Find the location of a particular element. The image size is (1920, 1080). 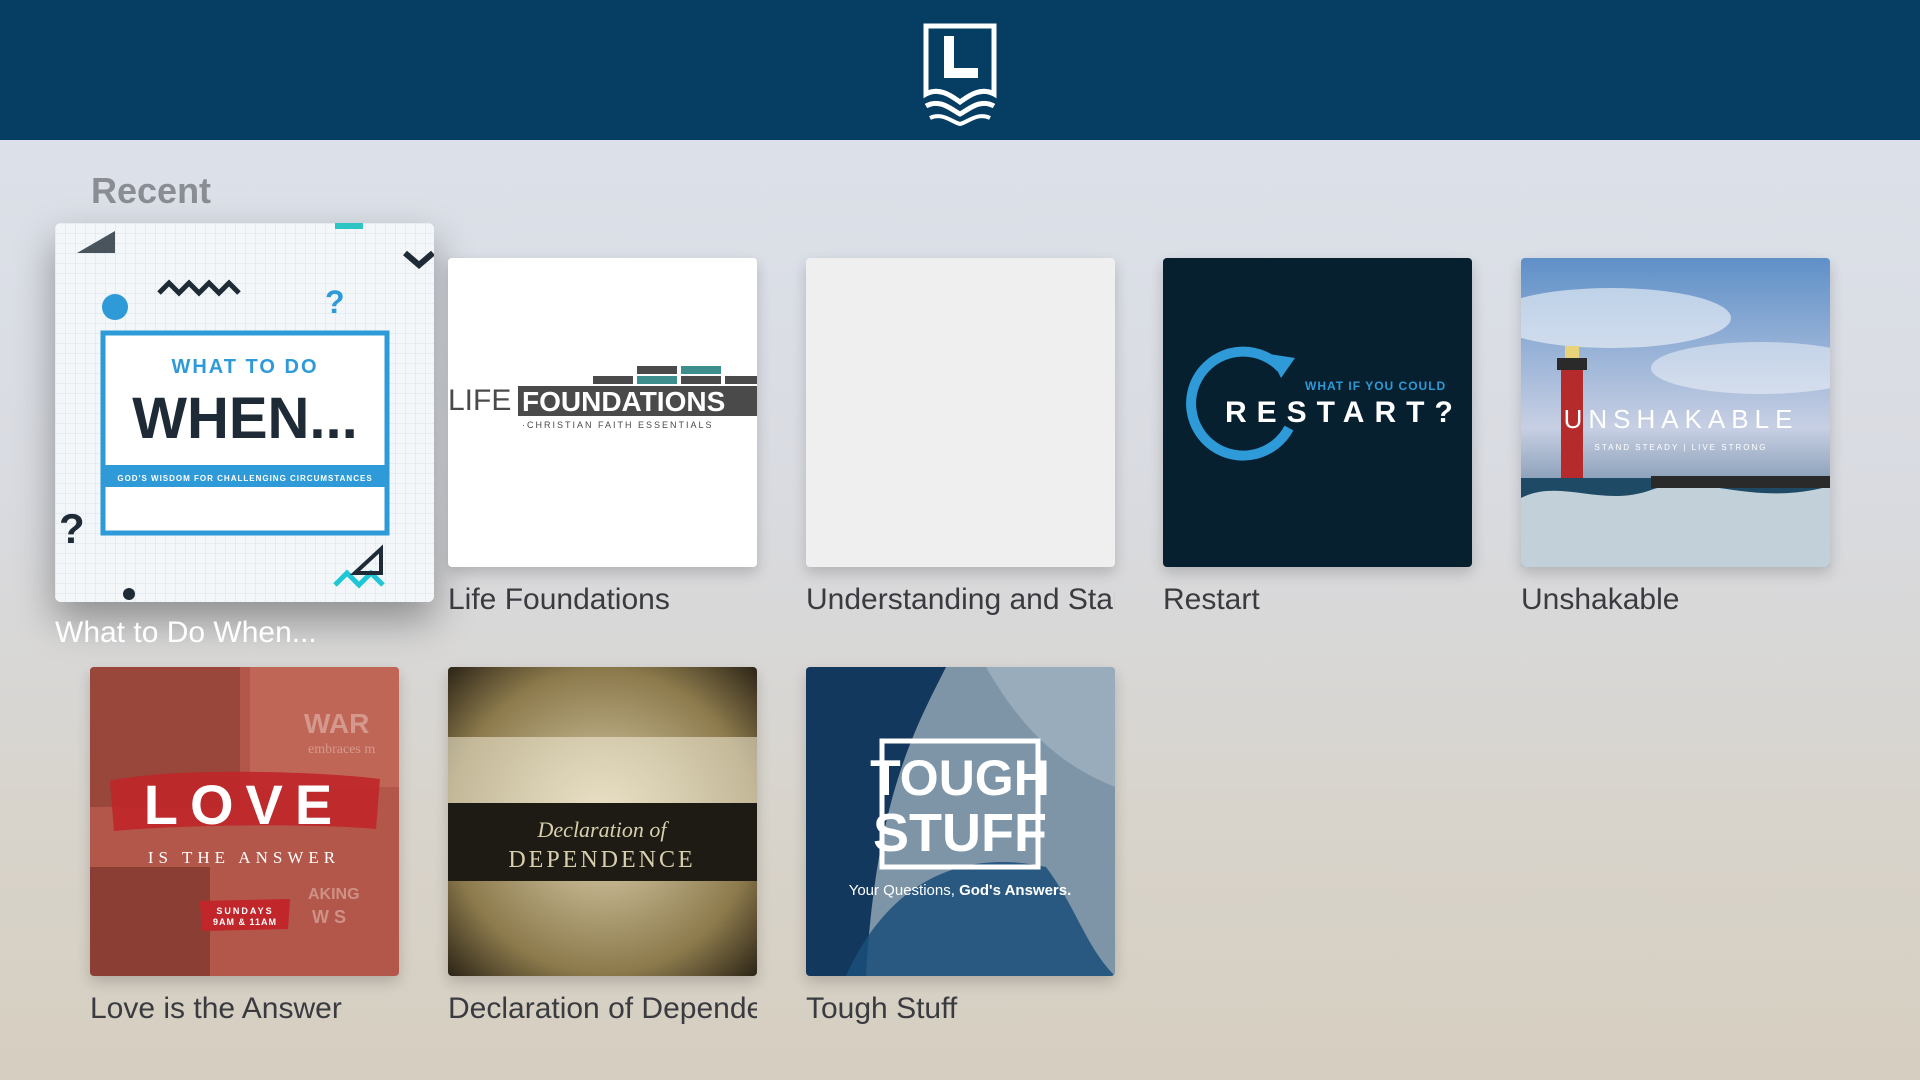

section-title-recent: Recent is located at coordinates (151, 190).